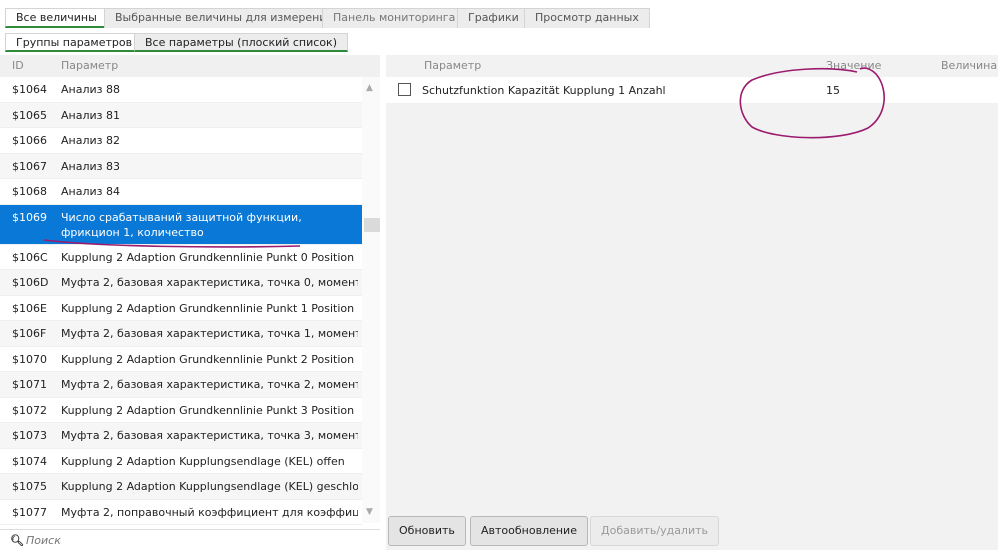  What do you see at coordinates (969, 65) in the screenshot?
I see `column-header-unit: Величина` at bounding box center [969, 65].